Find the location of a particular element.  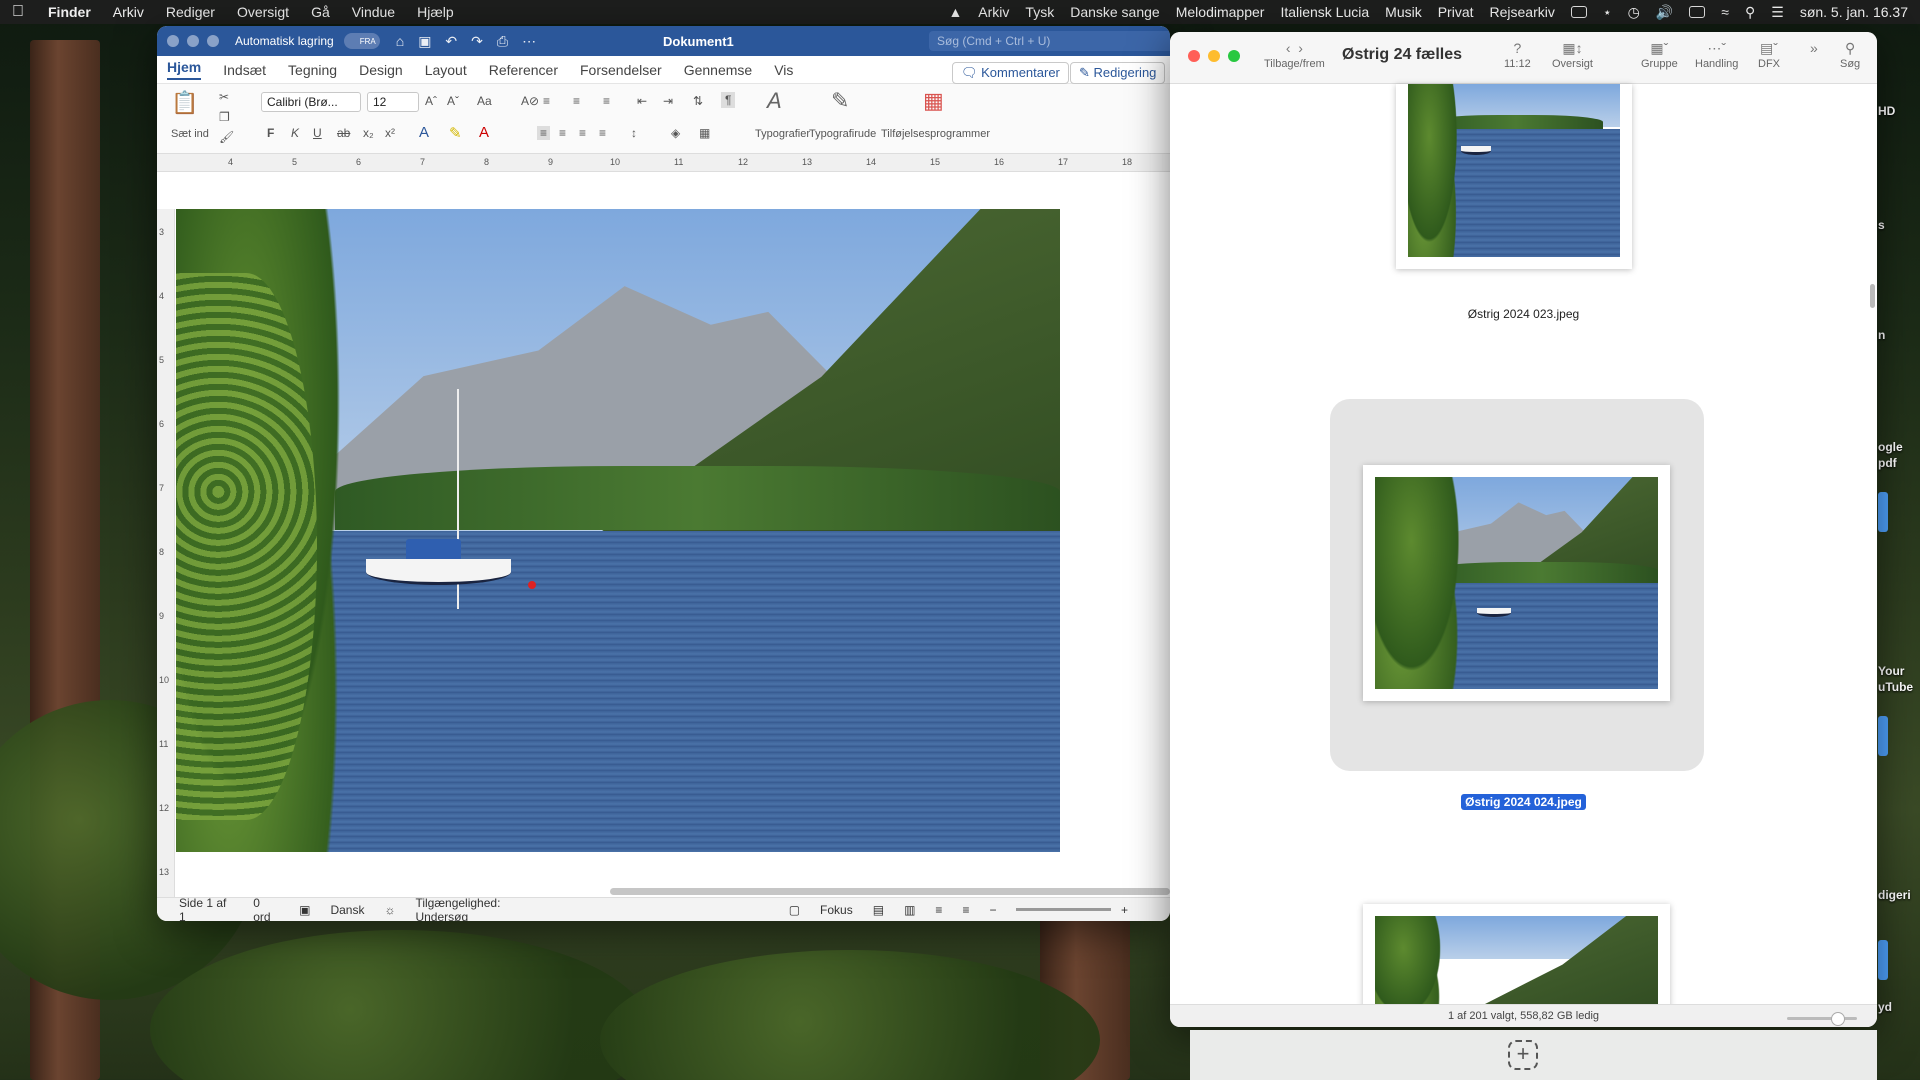

page-count: Side 1 af 1 is located at coordinates (206, 909).